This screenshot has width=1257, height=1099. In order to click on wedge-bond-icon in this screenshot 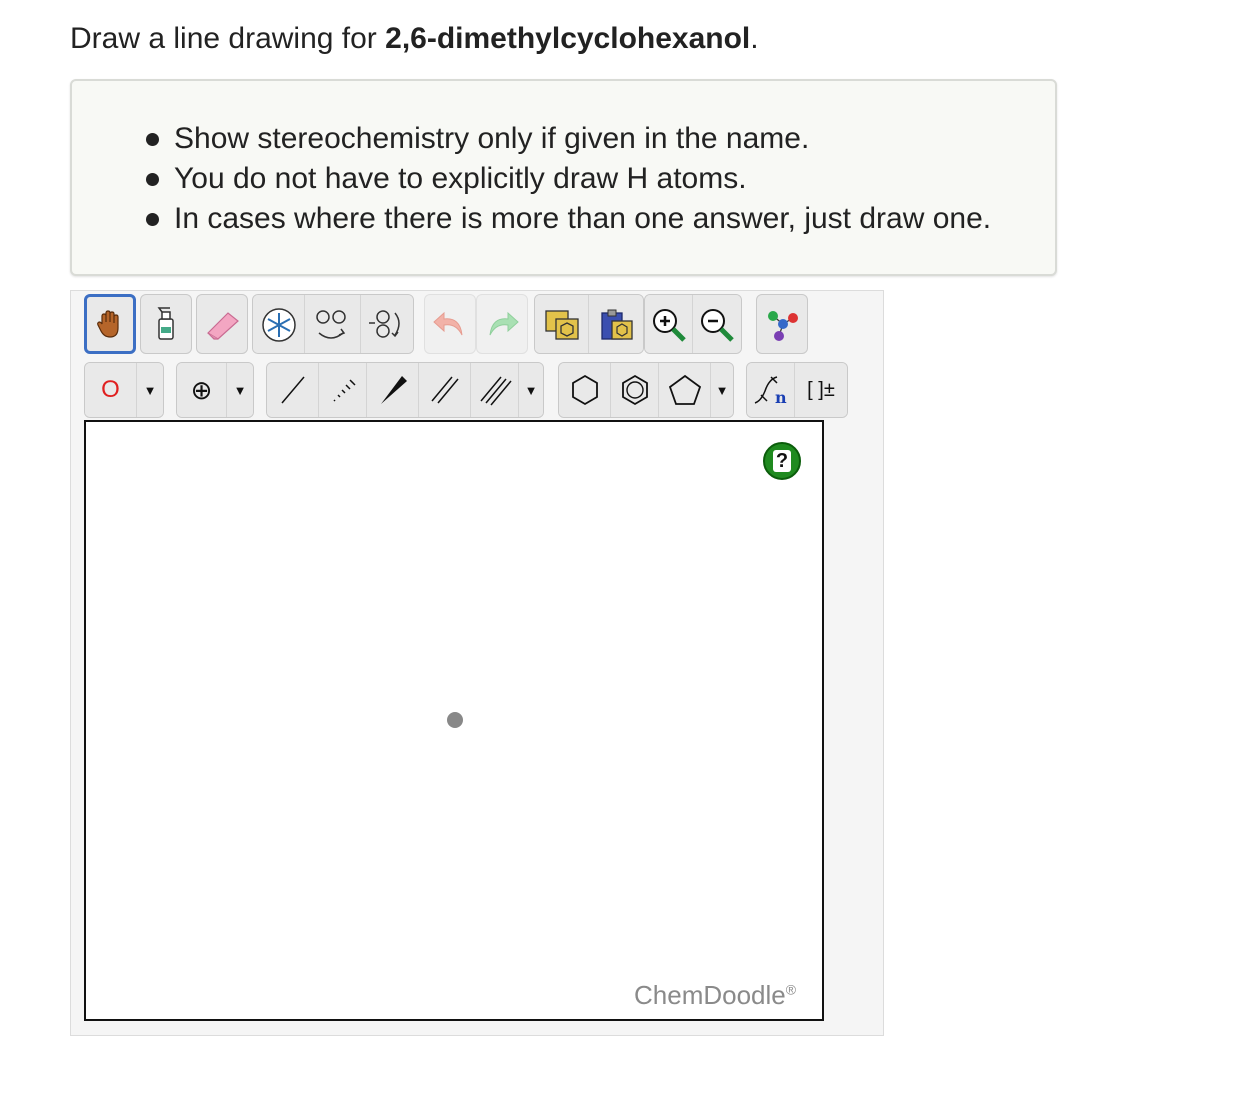, I will do `click(393, 390)`.